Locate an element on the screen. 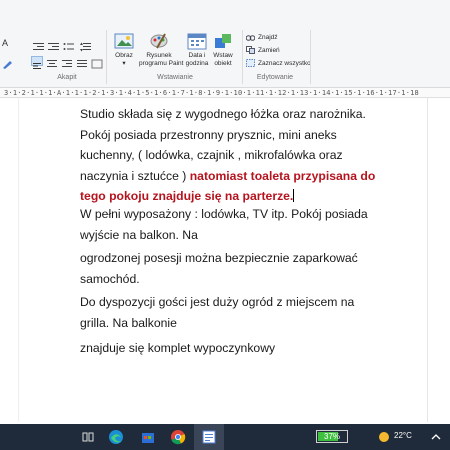  battery-indicator: 37% is located at coordinates (332, 436).